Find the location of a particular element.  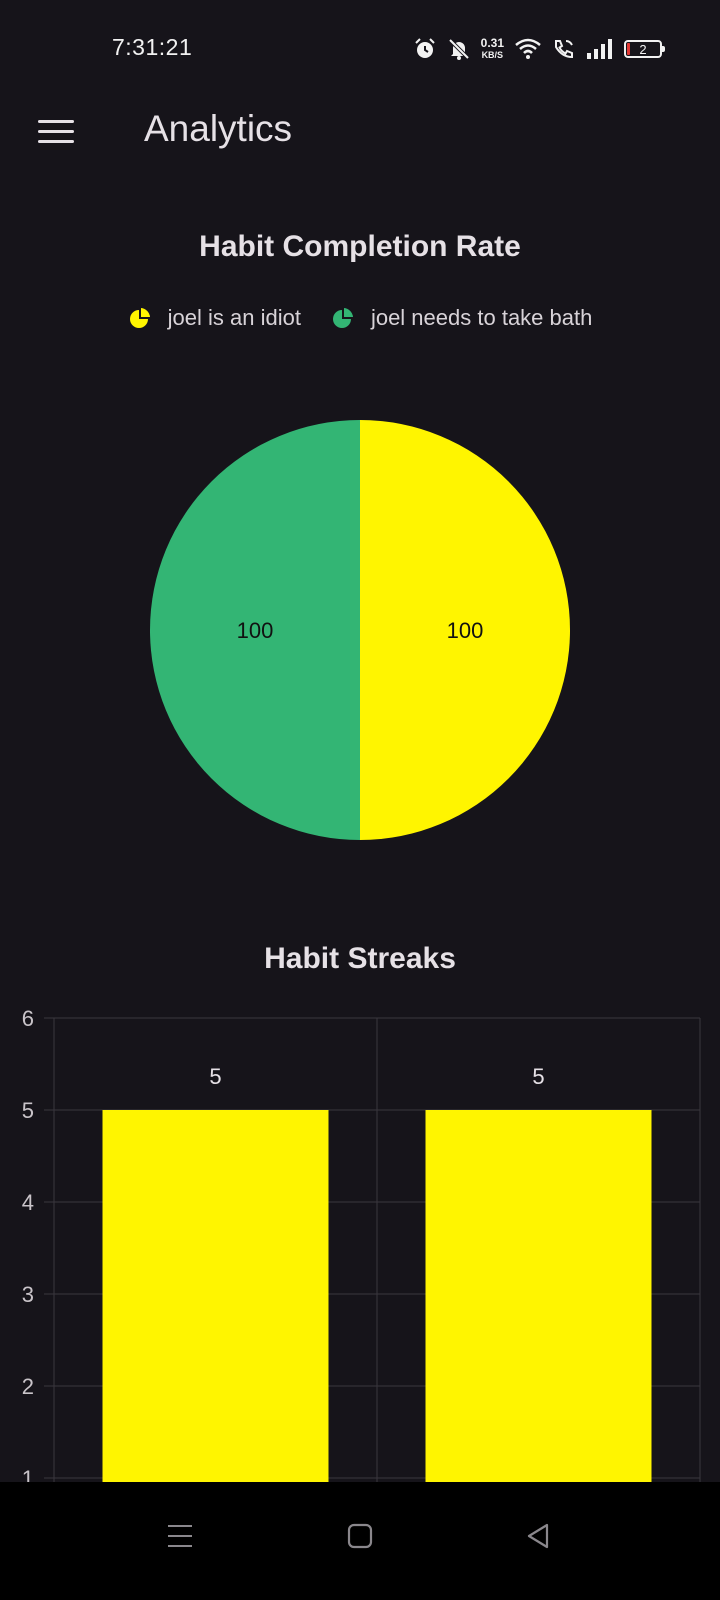

y-tick-label: 5 is located at coordinates (28, 1110).